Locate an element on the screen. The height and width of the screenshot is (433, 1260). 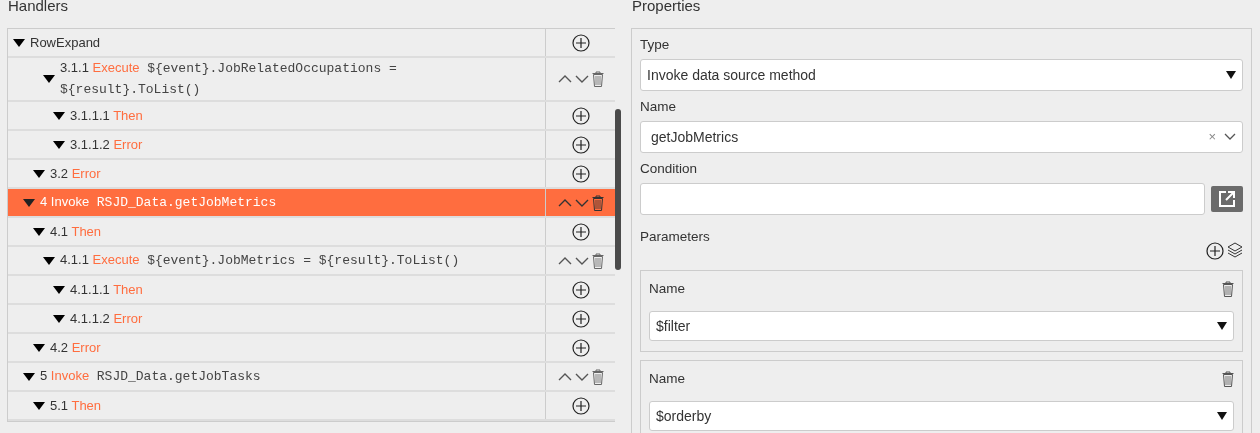
open-editor-button is located at coordinates (1227, 199).